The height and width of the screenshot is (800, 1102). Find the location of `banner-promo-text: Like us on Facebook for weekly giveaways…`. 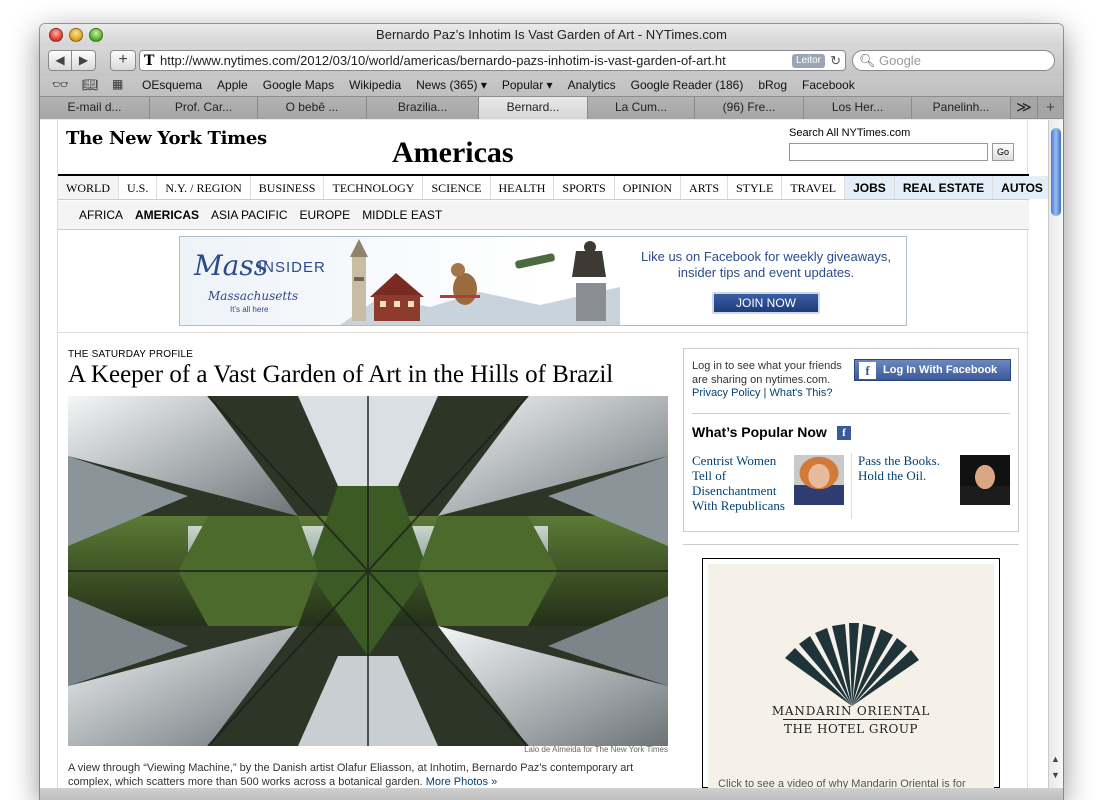

banner-promo-text: Like us on Facebook for weekly giveaways… is located at coordinates (765, 264).